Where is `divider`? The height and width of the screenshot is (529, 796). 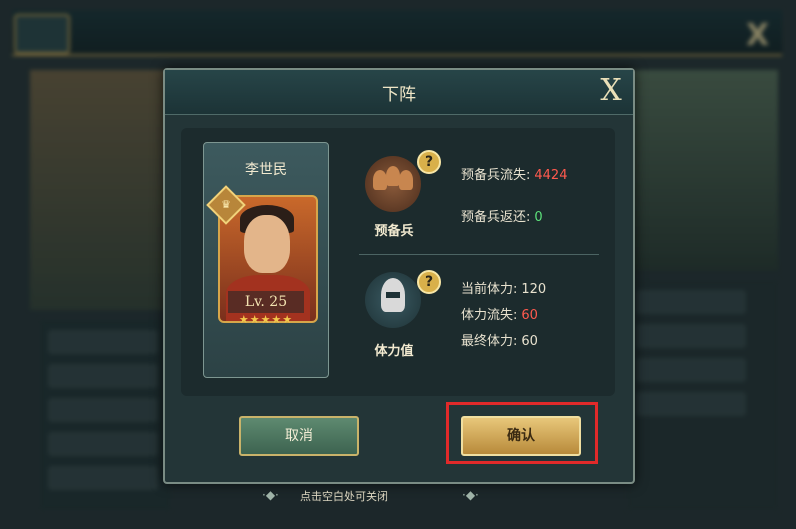 divider is located at coordinates (479, 254).